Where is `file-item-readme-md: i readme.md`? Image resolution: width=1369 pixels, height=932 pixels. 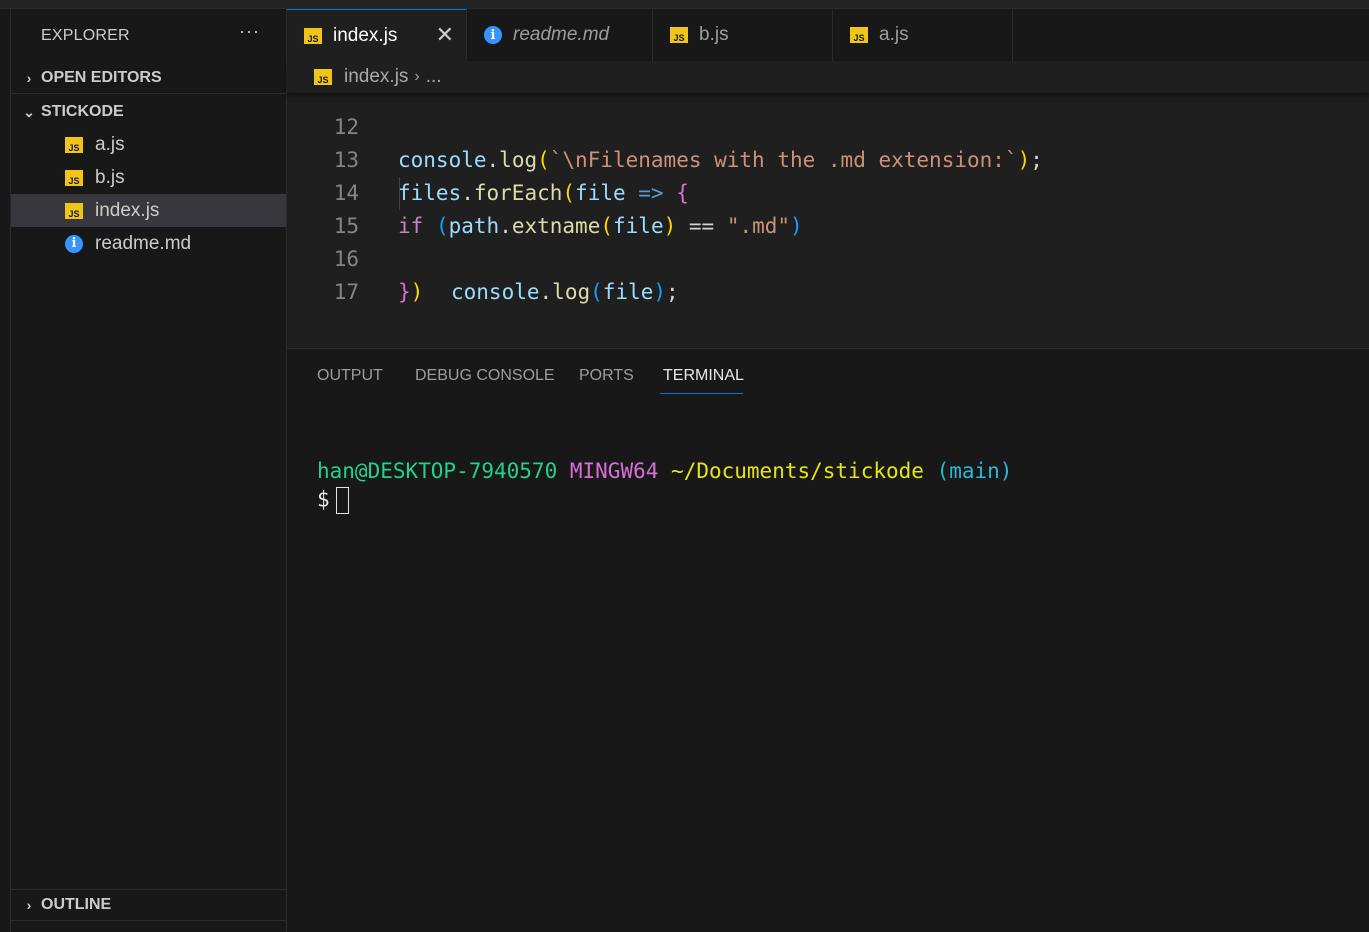 file-item-readme-md: i readme.md is located at coordinates (148, 243).